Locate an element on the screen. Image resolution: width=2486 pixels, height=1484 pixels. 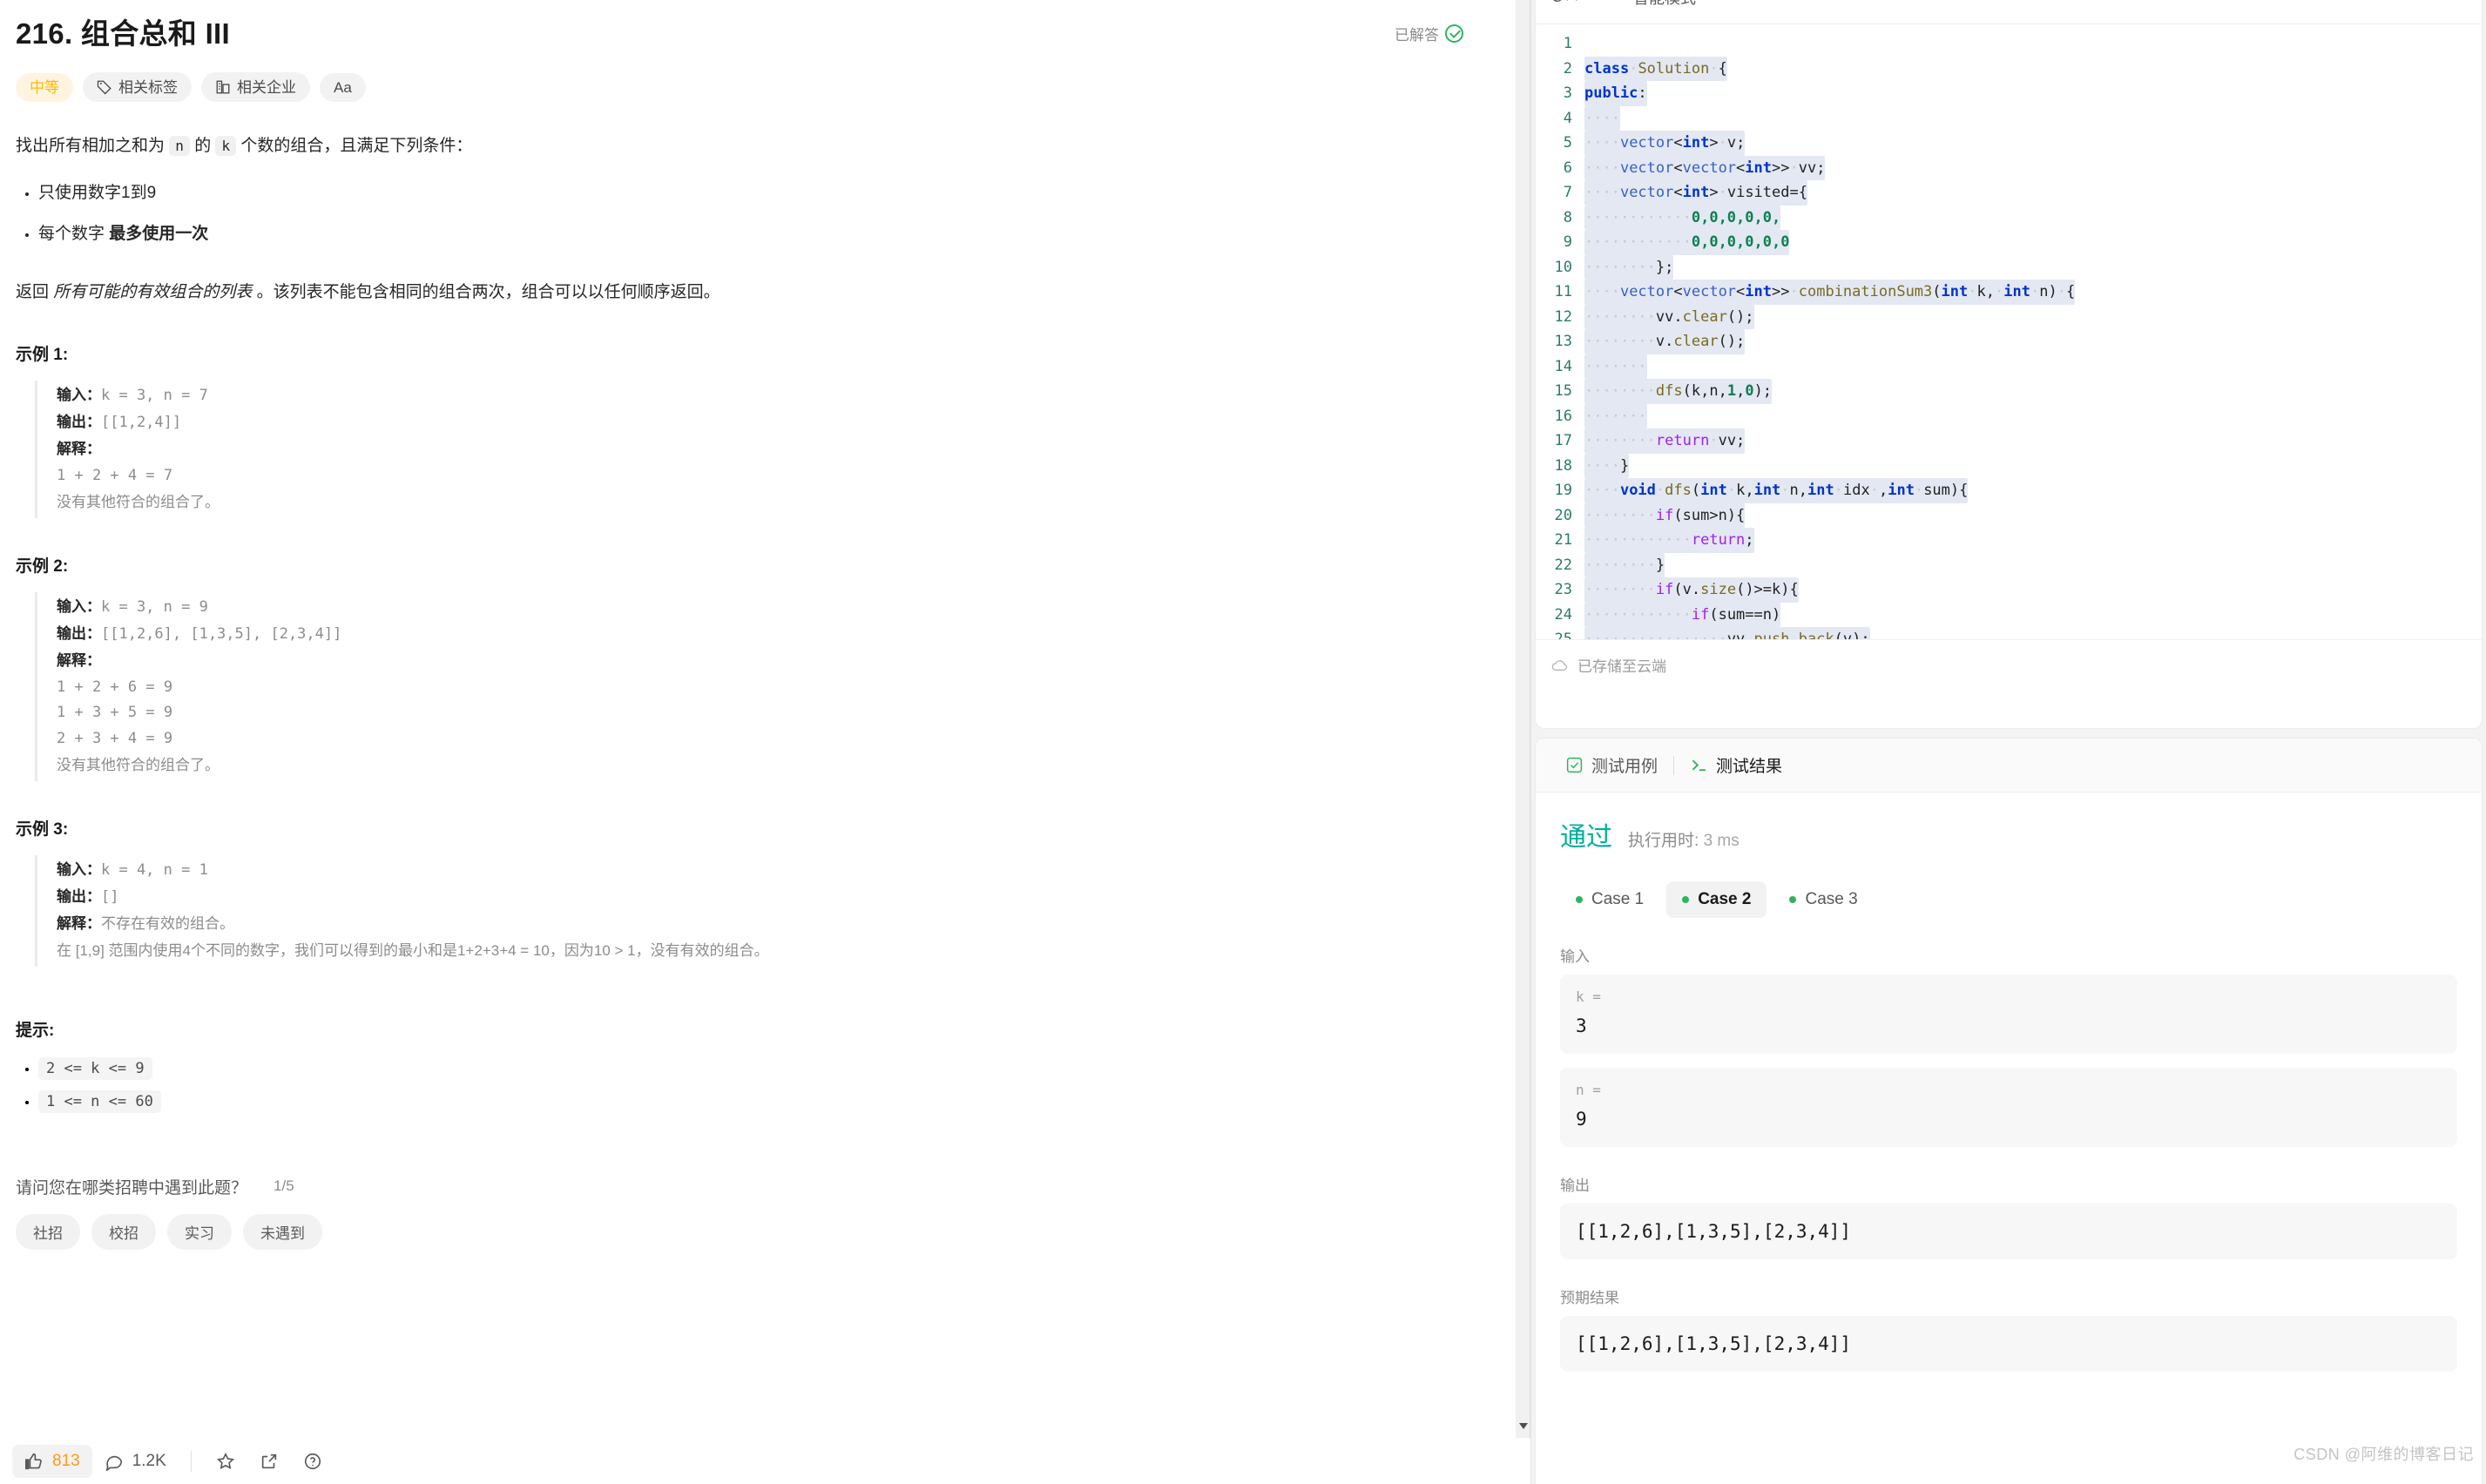
input-value: k = 3, n = 9 is located at coordinates (154, 606).